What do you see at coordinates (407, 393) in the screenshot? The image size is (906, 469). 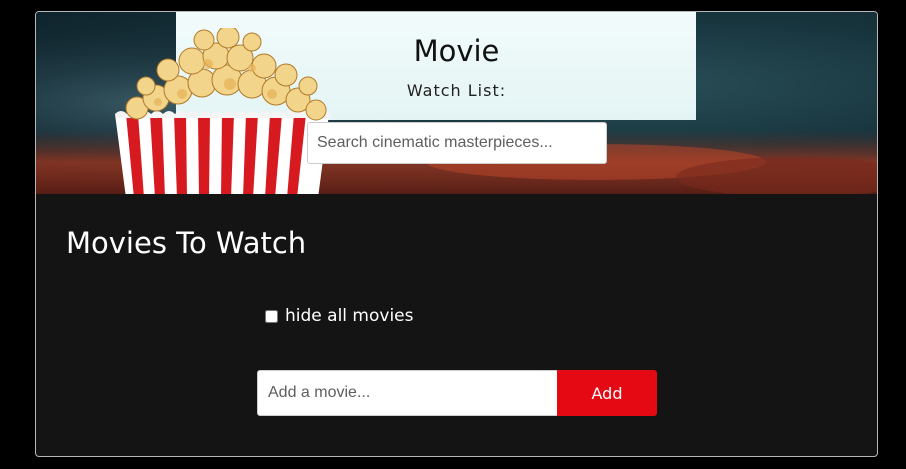 I see `add-movie-input` at bounding box center [407, 393].